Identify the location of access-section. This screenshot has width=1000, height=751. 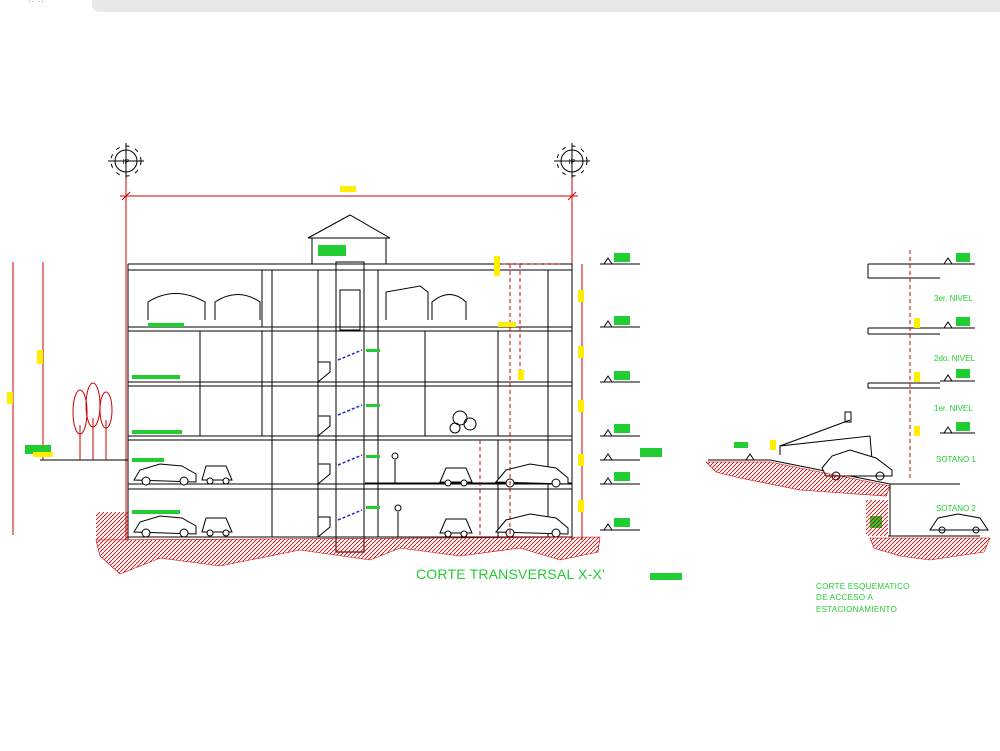
(848, 400).